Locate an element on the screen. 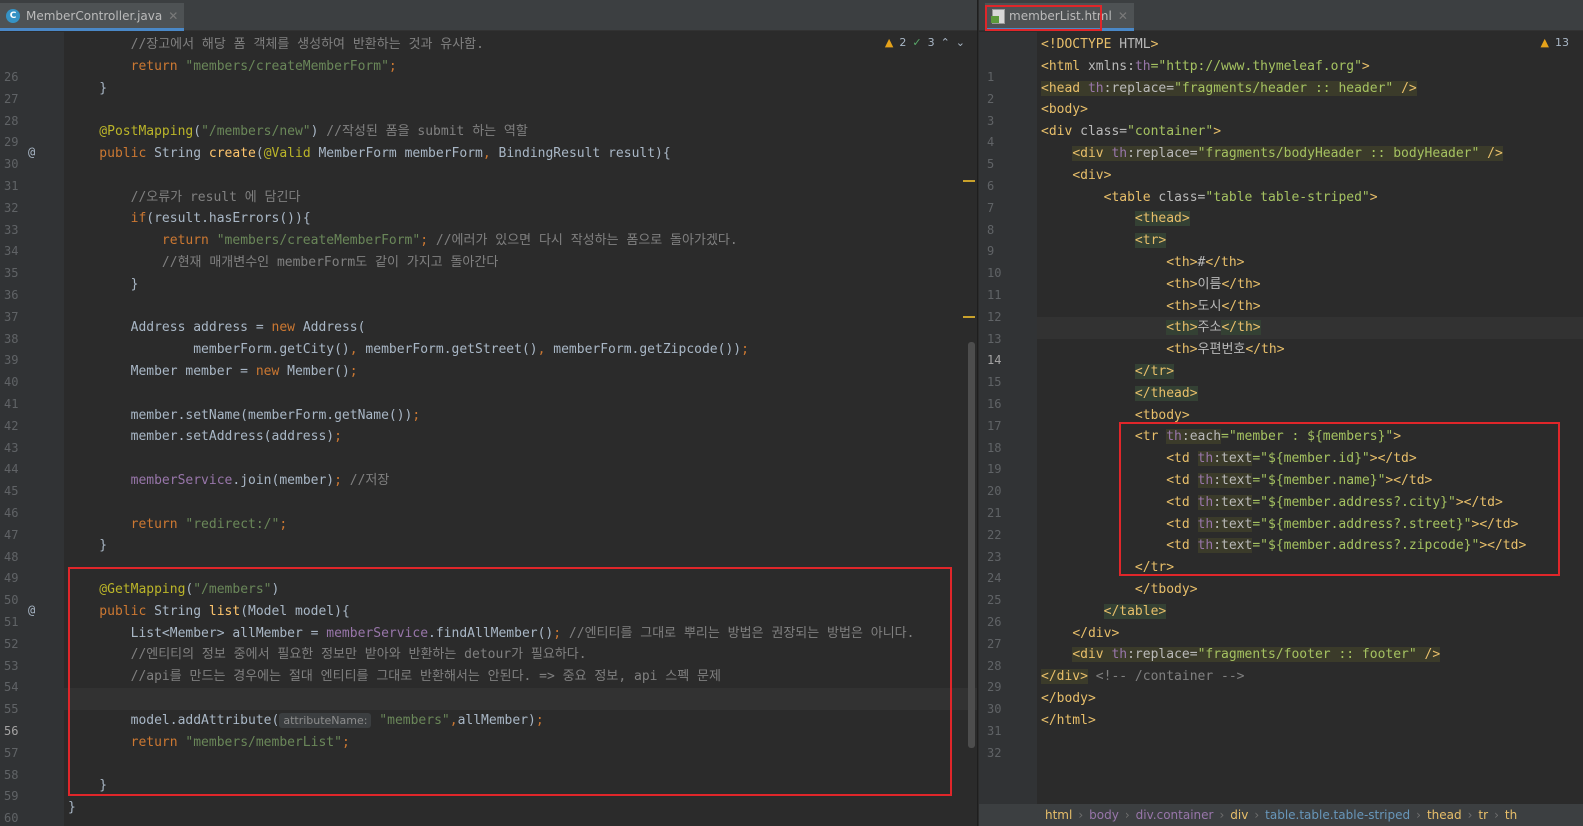 The width and height of the screenshot is (1583, 826). code-line: memberService.join(member); //저장 is located at coordinates (520, 481).